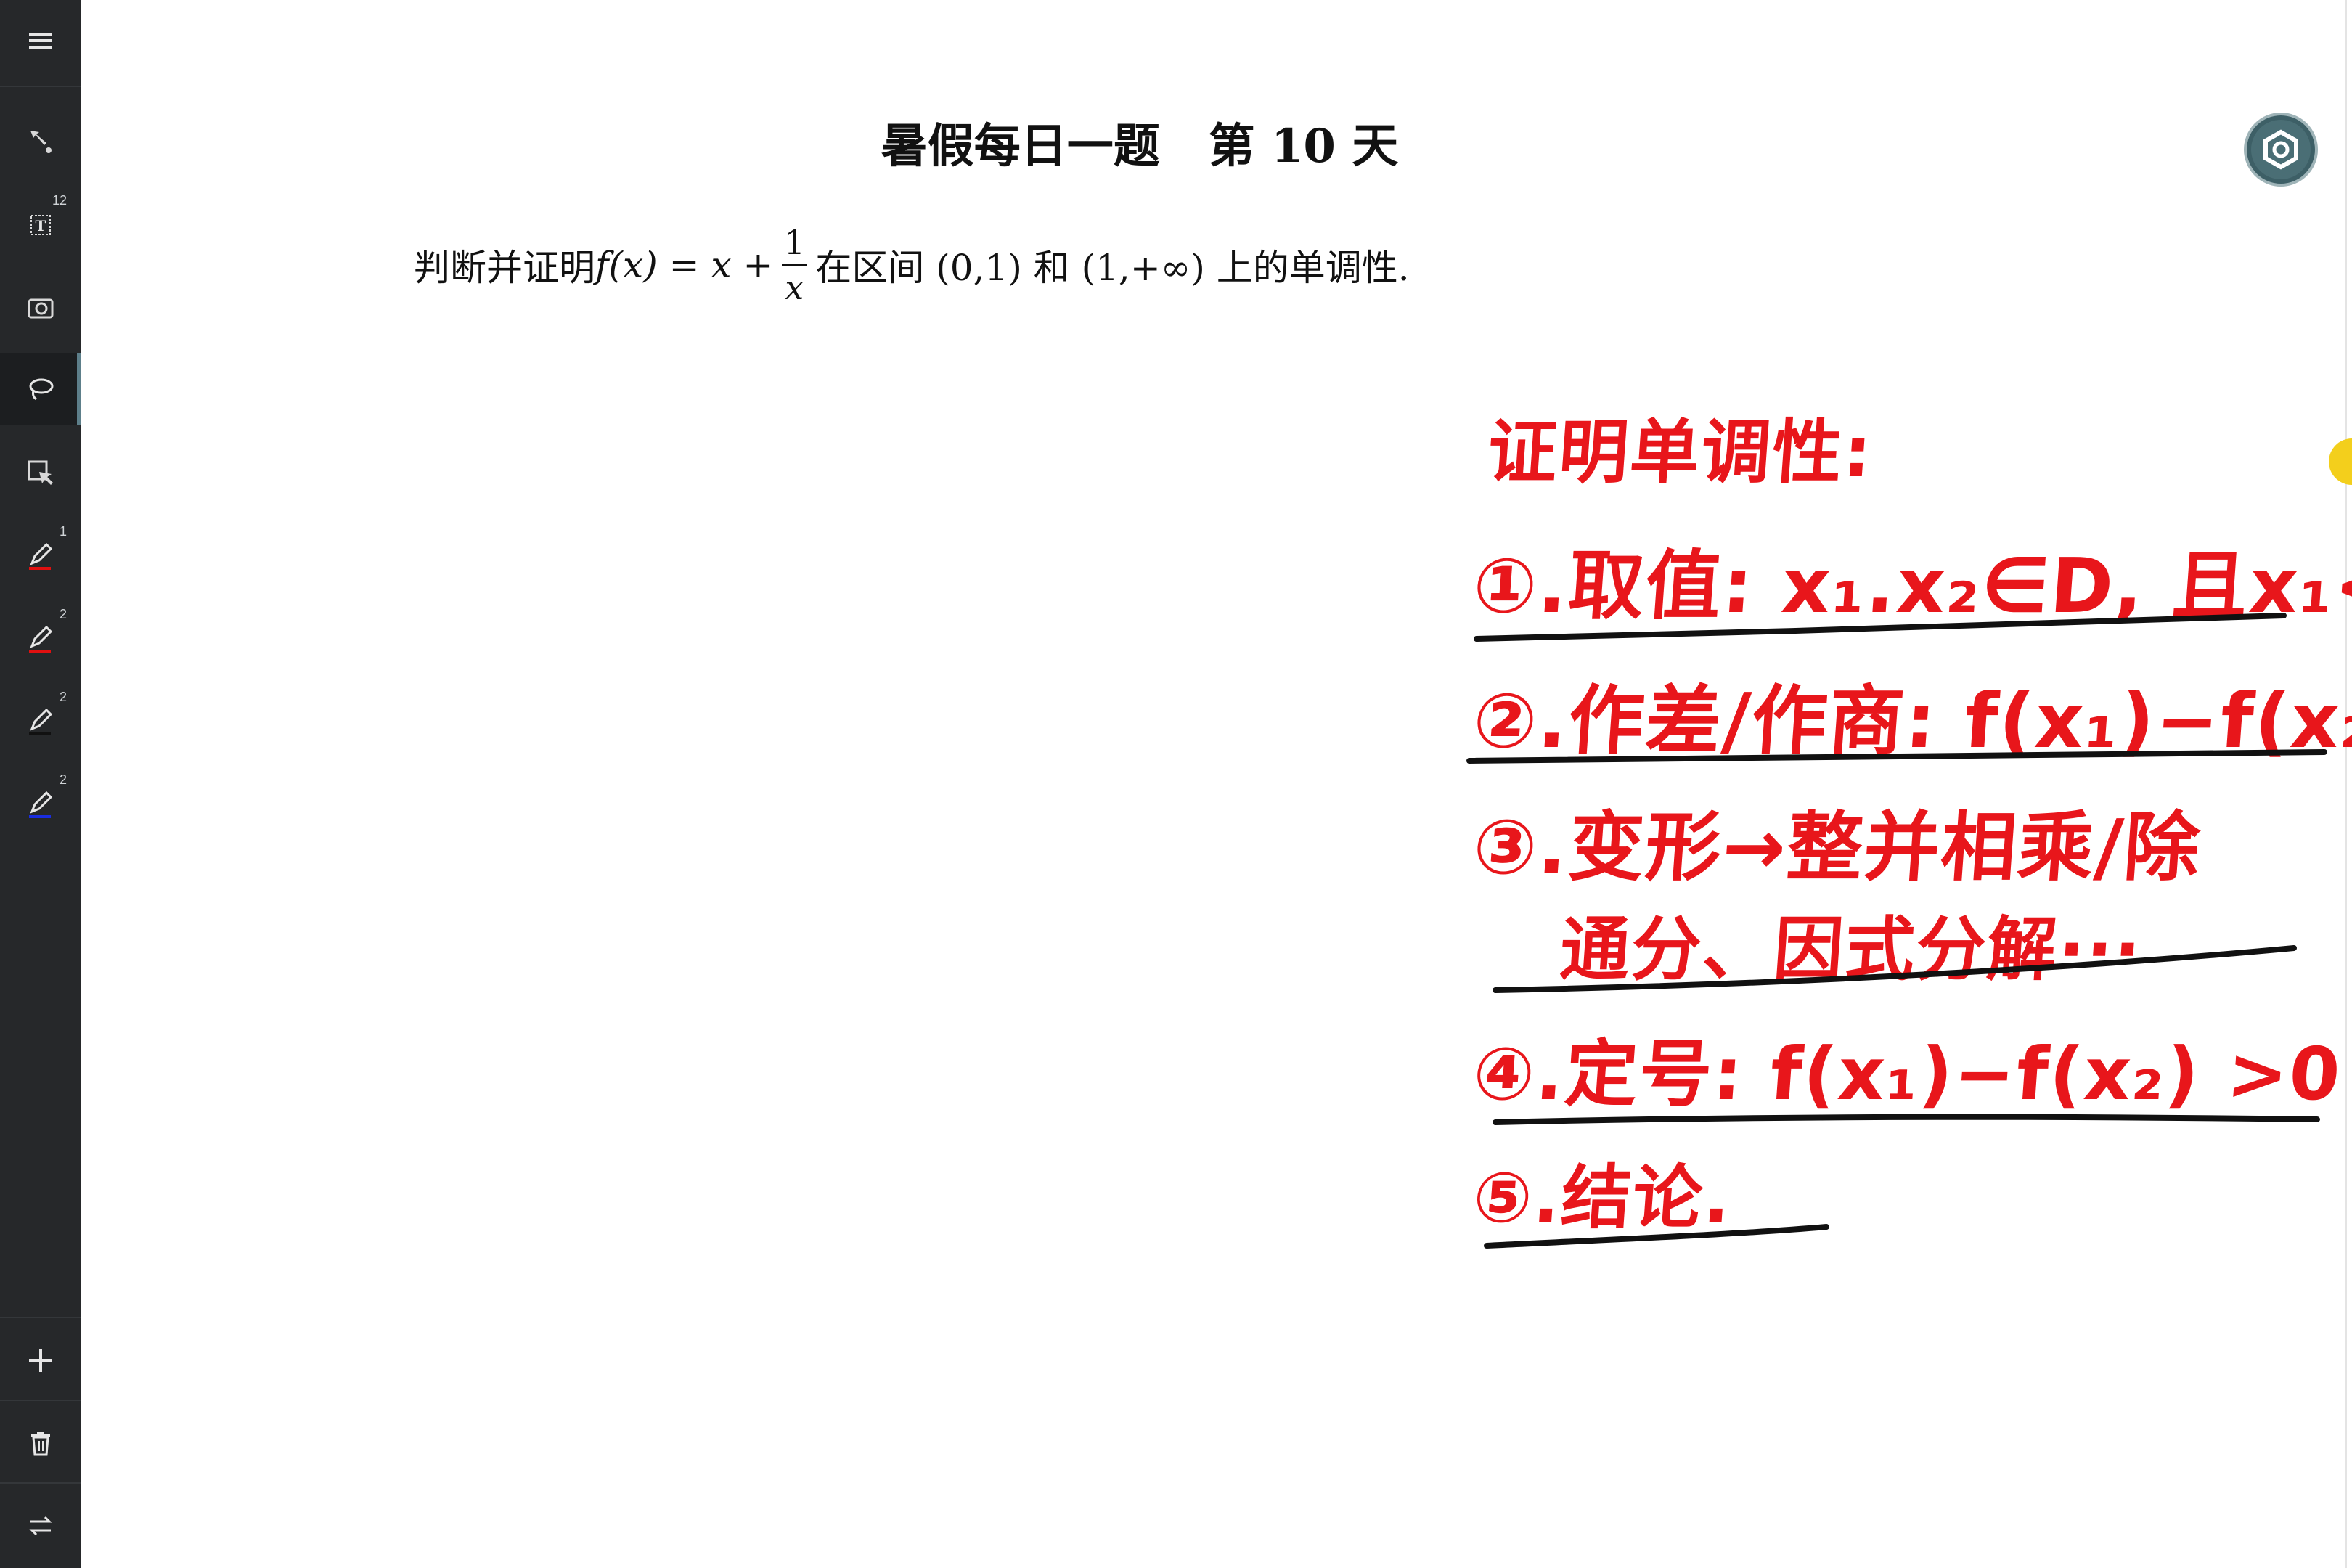 The height and width of the screenshot is (1568, 2352). What do you see at coordinates (41, 143) in the screenshot?
I see `laser-pointer-icon` at bounding box center [41, 143].